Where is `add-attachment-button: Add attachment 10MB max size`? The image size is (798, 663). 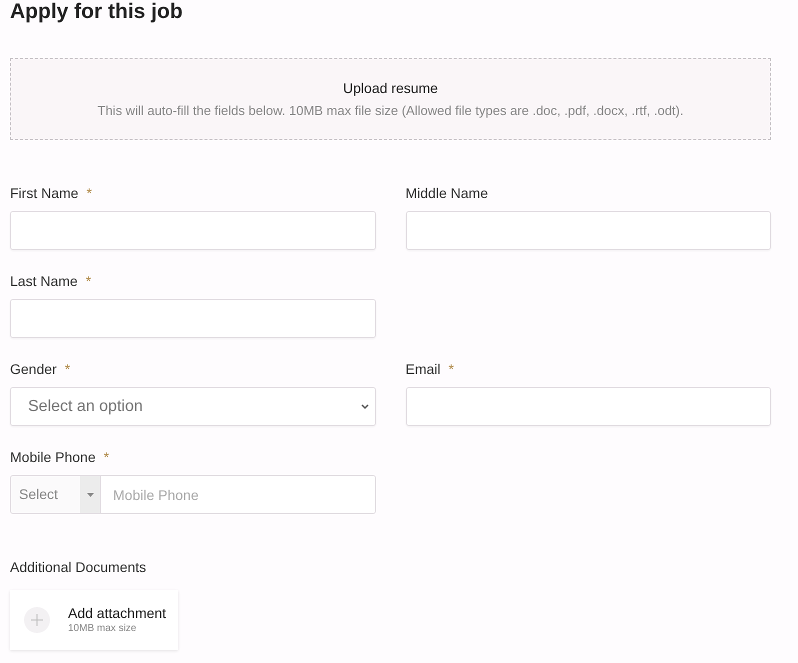 add-attachment-button: Add attachment 10MB max size is located at coordinates (94, 620).